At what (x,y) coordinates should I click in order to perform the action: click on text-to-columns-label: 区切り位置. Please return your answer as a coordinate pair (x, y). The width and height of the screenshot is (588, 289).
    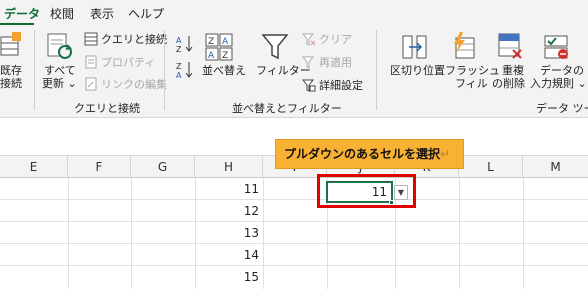
    Looking at the image, I should click on (417, 70).